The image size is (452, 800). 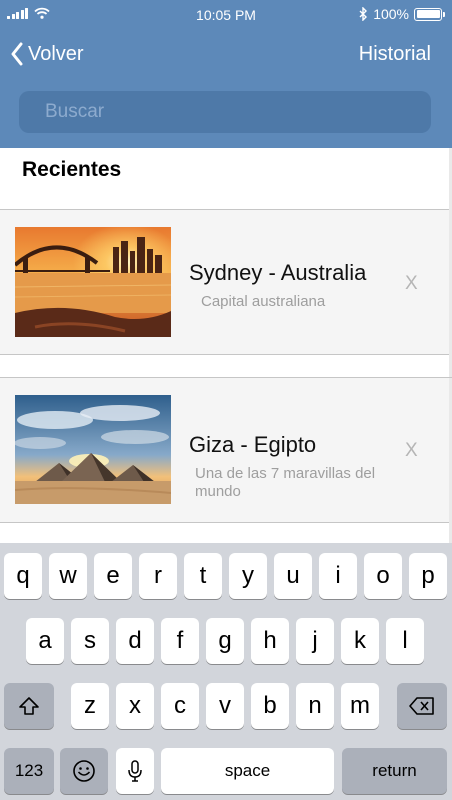 What do you see at coordinates (158, 576) in the screenshot?
I see `key-r: r` at bounding box center [158, 576].